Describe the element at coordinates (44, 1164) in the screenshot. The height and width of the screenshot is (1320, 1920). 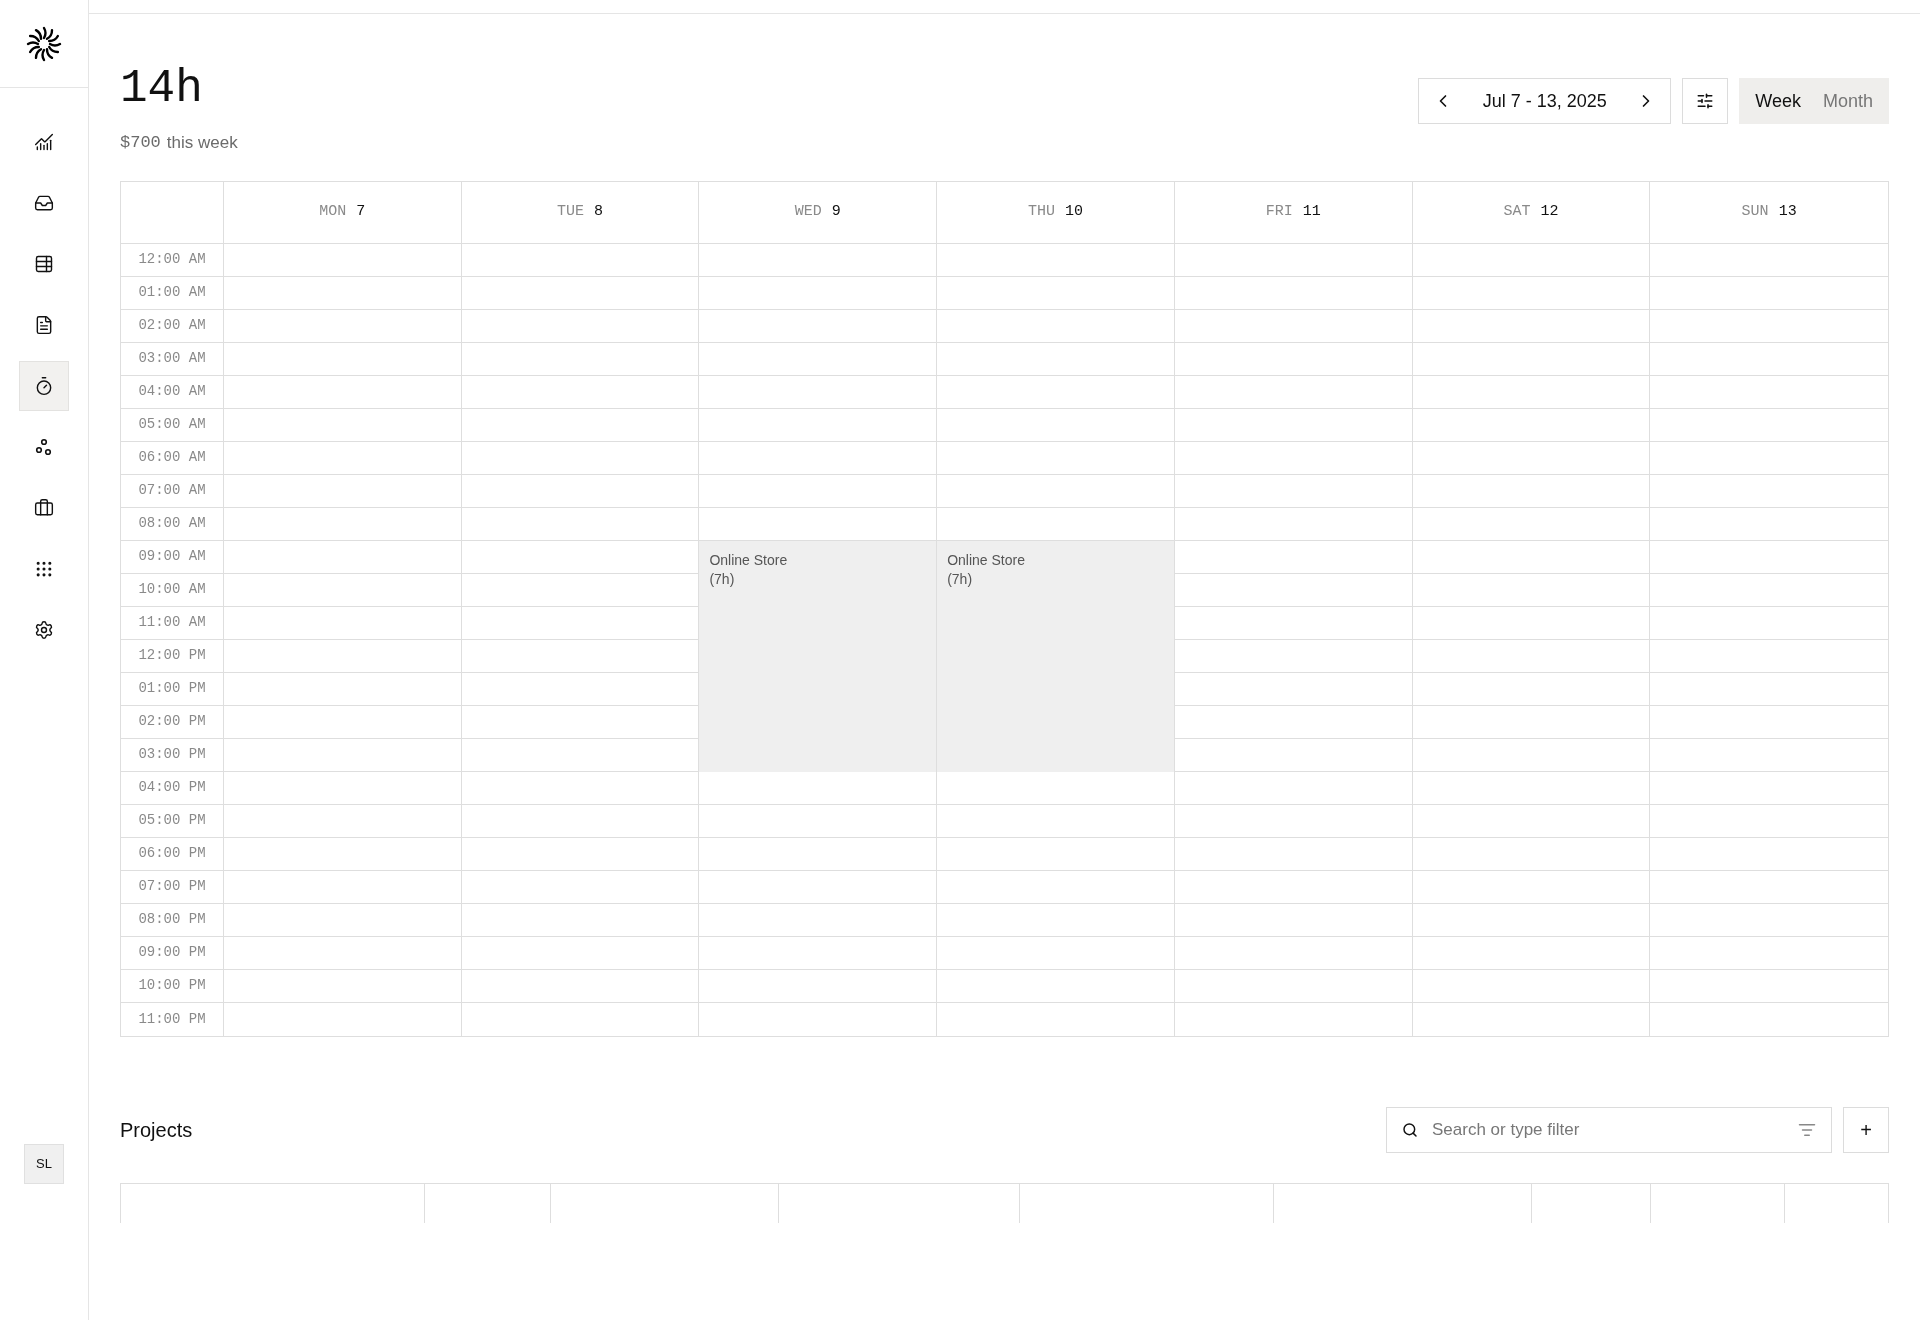
I see `user-avatar: SL` at that location.